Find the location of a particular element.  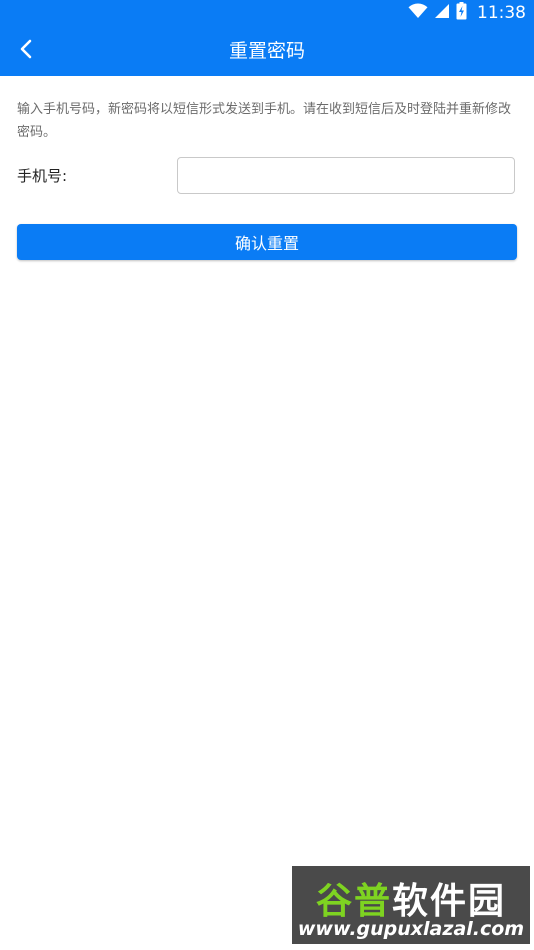

back-button is located at coordinates (26, 51).